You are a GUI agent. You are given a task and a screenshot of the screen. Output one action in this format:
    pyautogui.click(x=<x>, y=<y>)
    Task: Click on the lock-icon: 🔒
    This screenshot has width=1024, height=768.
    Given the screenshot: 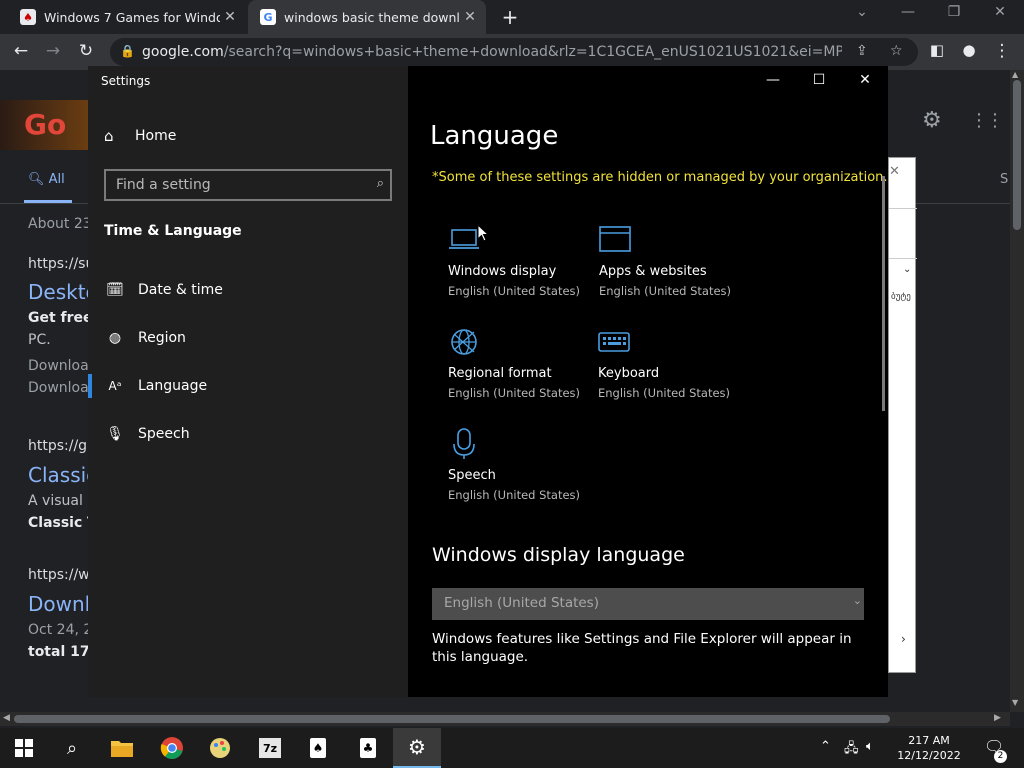 What is the action you would take?
    pyautogui.click(x=127, y=51)
    